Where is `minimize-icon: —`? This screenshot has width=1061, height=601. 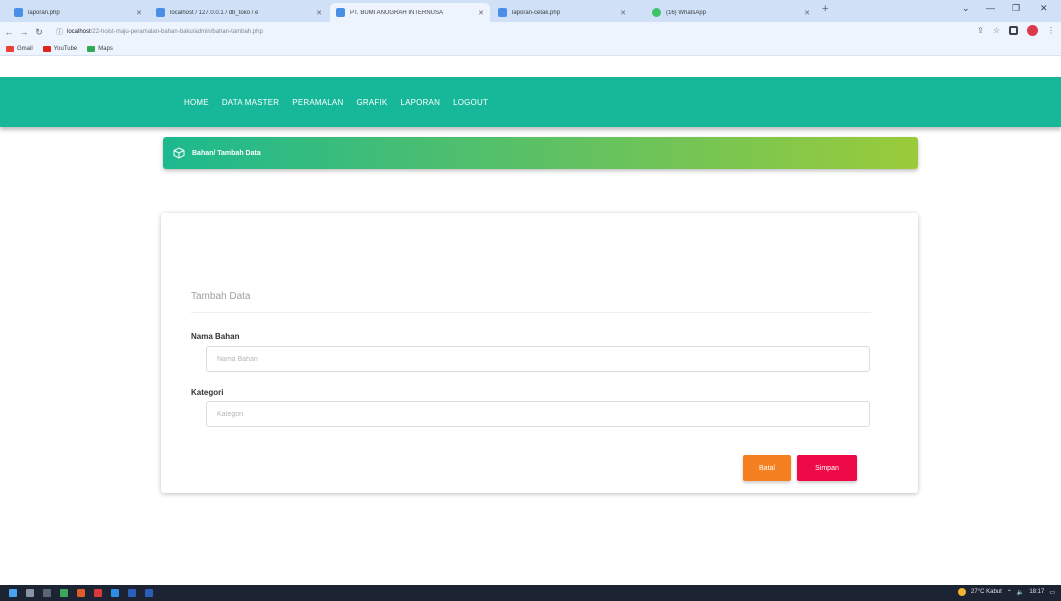 minimize-icon: — is located at coordinates (990, 8).